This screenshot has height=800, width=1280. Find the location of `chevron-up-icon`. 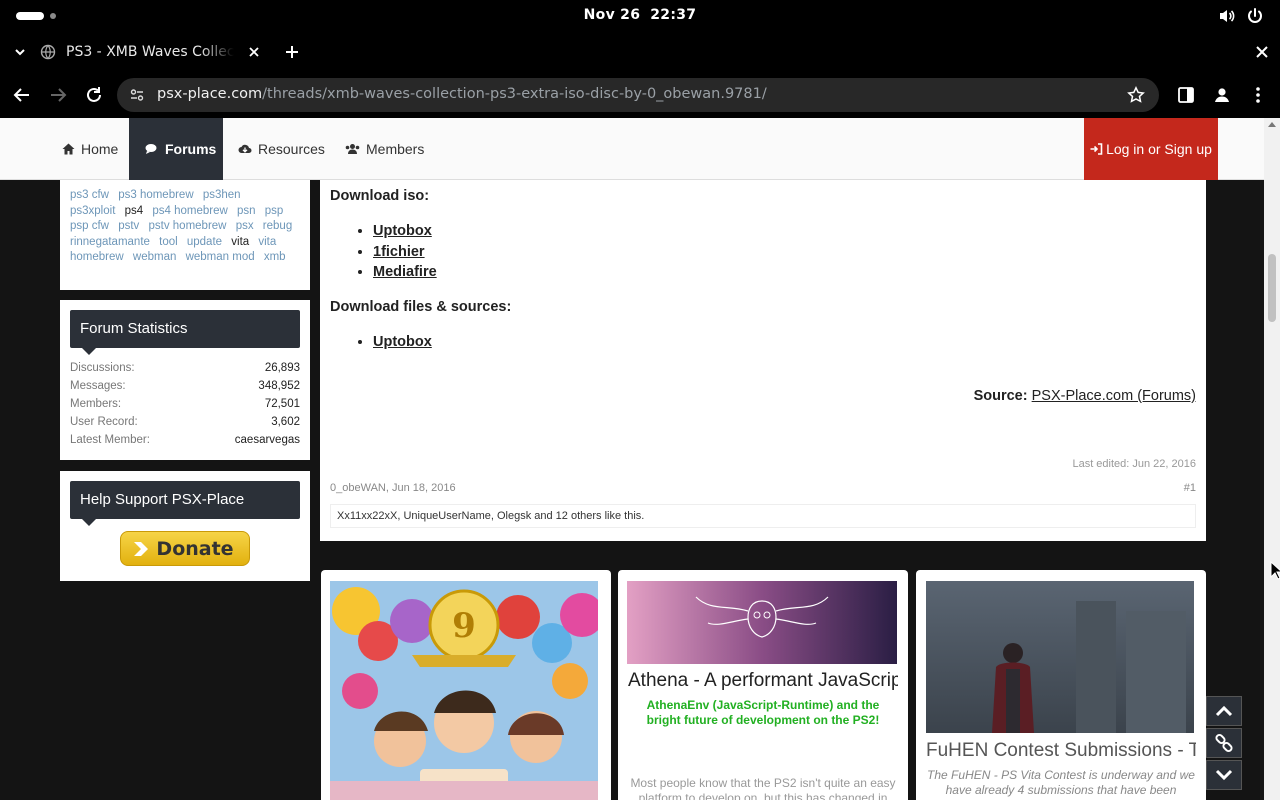

chevron-up-icon is located at coordinates (1224, 711).